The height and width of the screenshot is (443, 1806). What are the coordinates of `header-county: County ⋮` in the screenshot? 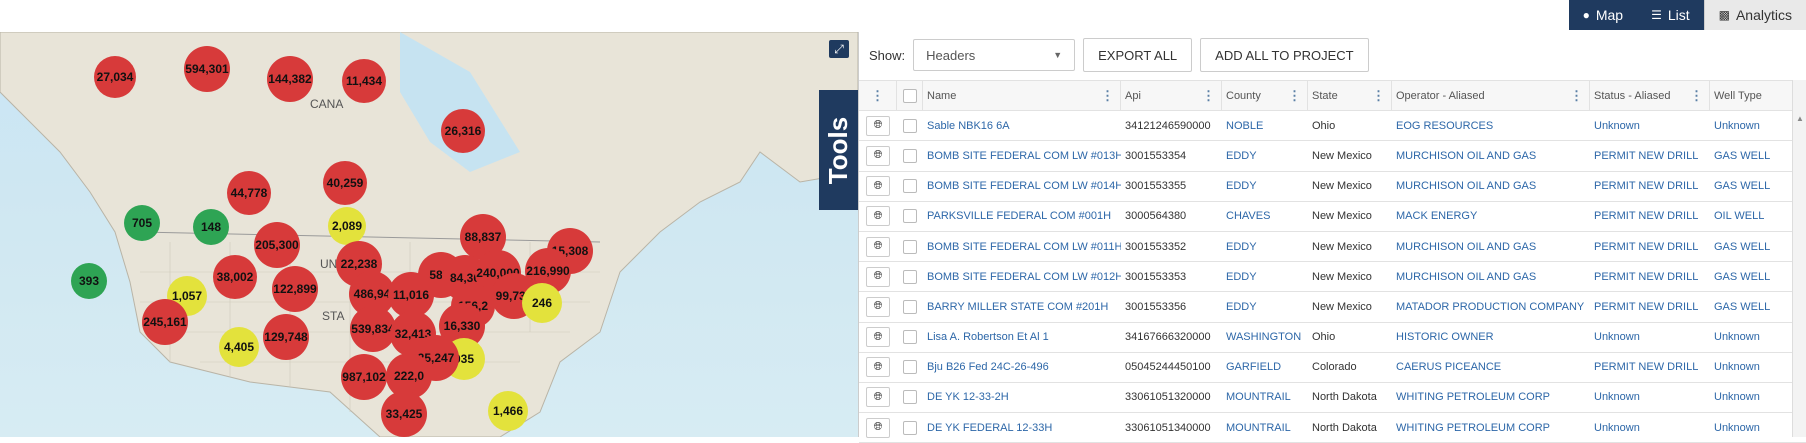 It's located at (1265, 96).